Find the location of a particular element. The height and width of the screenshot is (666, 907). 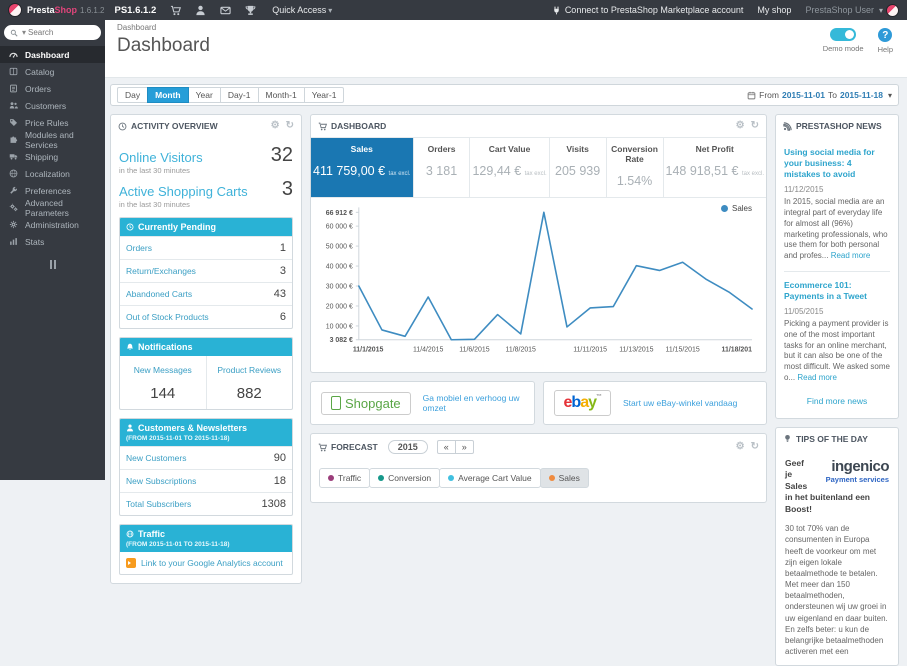

kpi-visits: Visits 205 939 is located at coordinates (577, 167).